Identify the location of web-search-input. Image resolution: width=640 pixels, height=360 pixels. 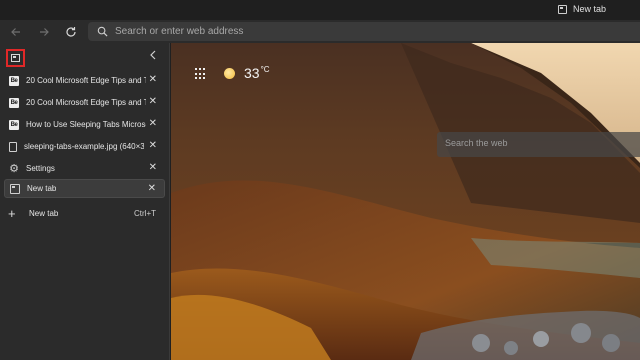
(540, 143).